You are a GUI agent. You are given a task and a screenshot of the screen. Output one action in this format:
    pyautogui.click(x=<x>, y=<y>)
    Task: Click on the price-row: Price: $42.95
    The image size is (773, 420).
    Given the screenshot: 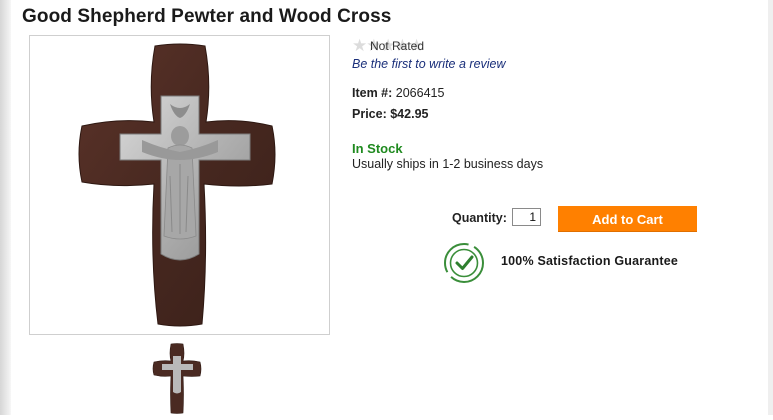 What is the action you would take?
    pyautogui.click(x=390, y=114)
    